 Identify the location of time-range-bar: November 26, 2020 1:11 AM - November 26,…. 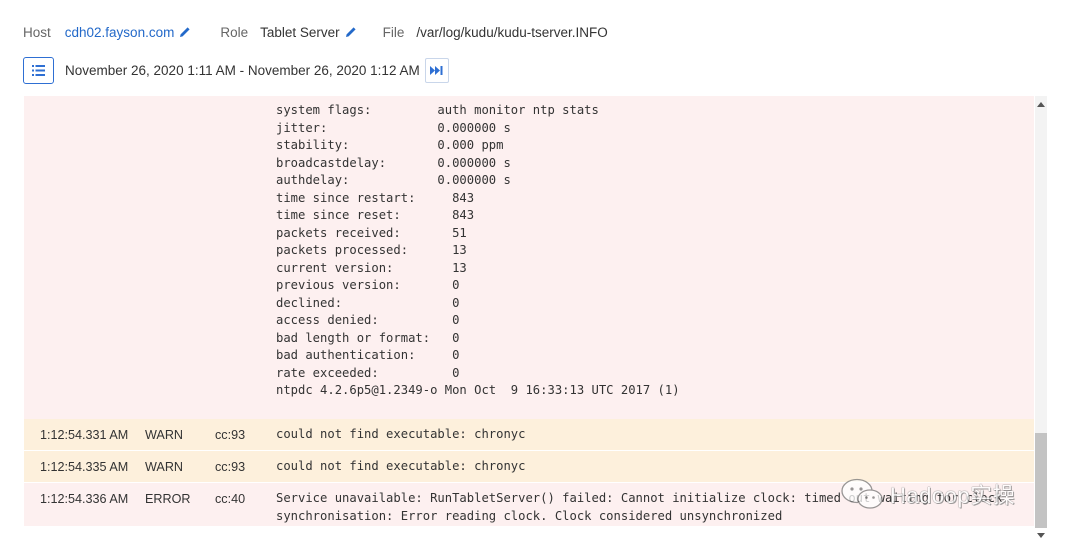
(236, 70).